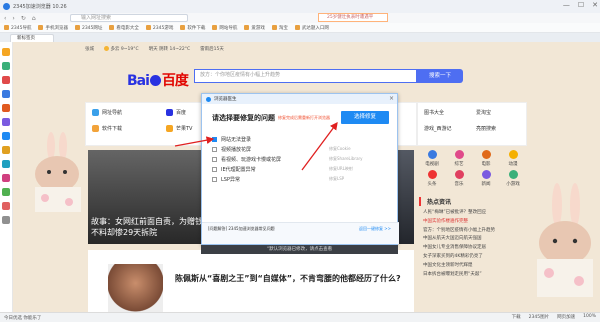 This screenshot has width=600, height=322. Describe the element at coordinates (346, 158) in the screenshot. I see `repair-detail: 修复ShareLibrary` at that location.